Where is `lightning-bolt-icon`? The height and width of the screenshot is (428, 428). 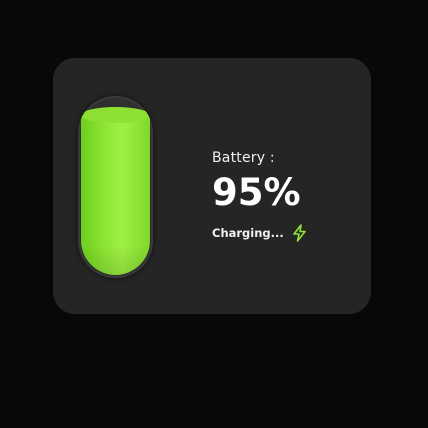
lightning-bolt-icon is located at coordinates (299, 233).